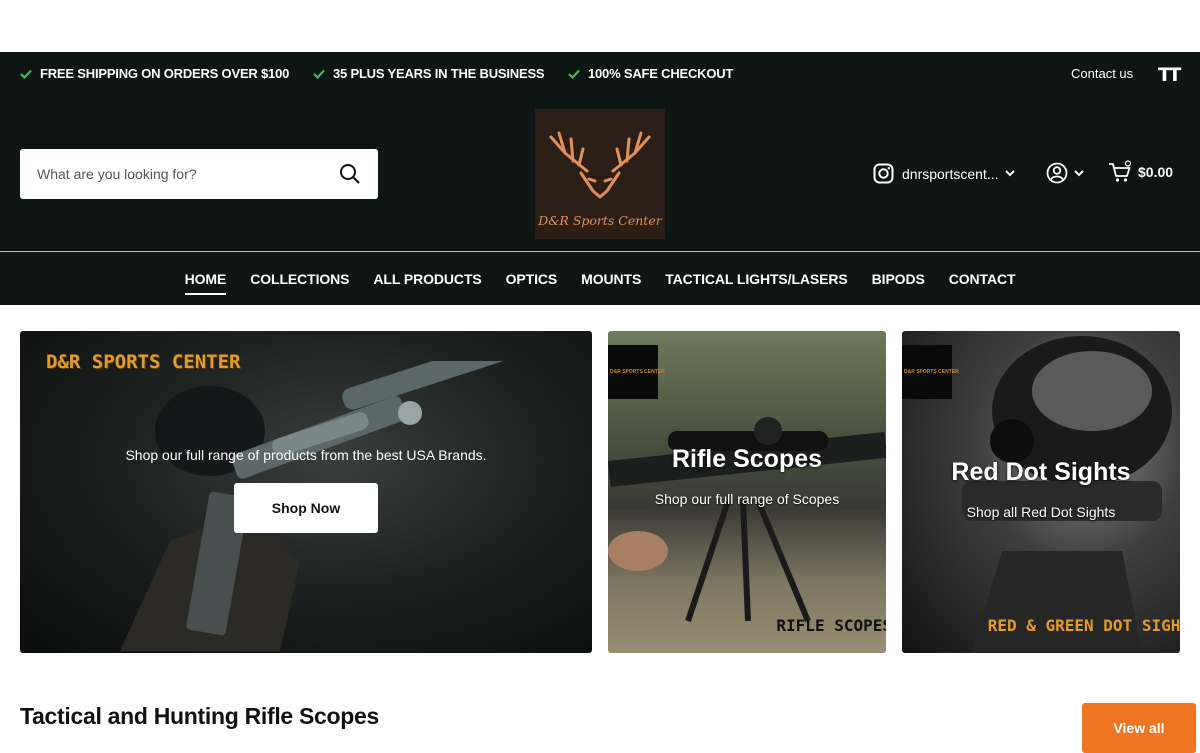 Image resolution: width=1200 pixels, height=753 pixels. I want to click on nav-item-mounts: MOUNTS, so click(611, 279).